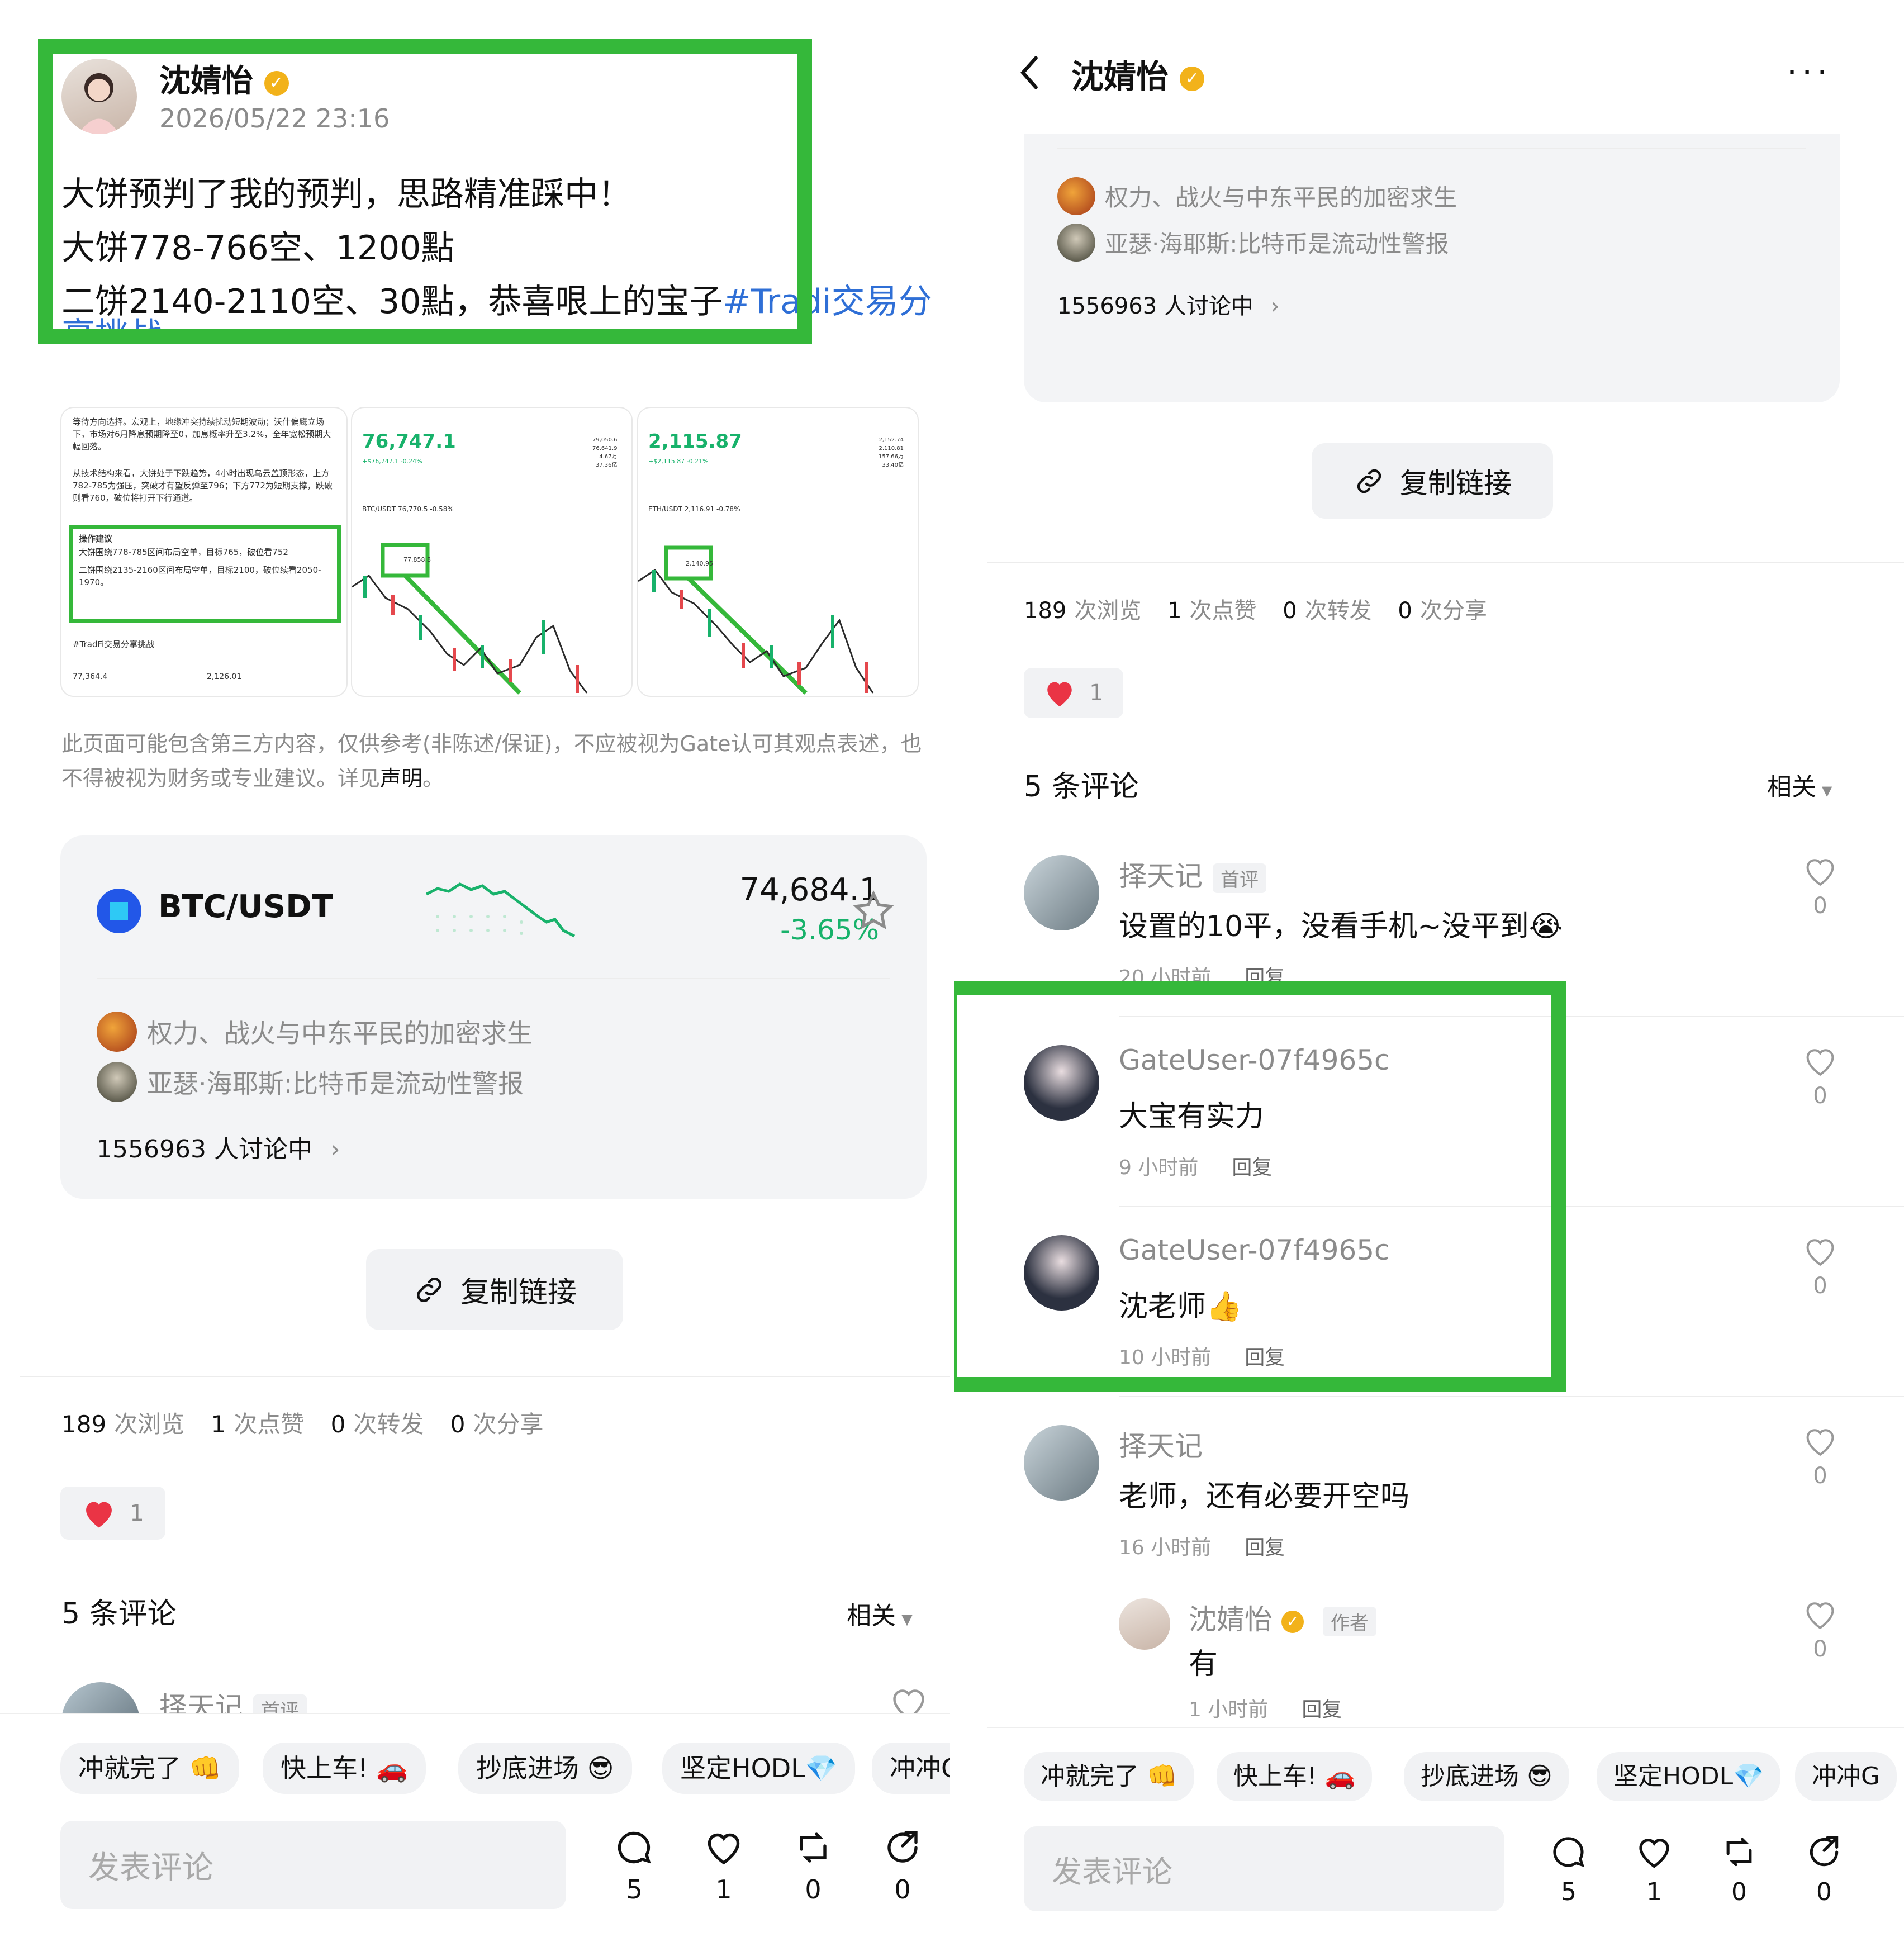  Describe the element at coordinates (91, 676) in the screenshot. I see `thumb1-price-a: 77,364.4` at that location.